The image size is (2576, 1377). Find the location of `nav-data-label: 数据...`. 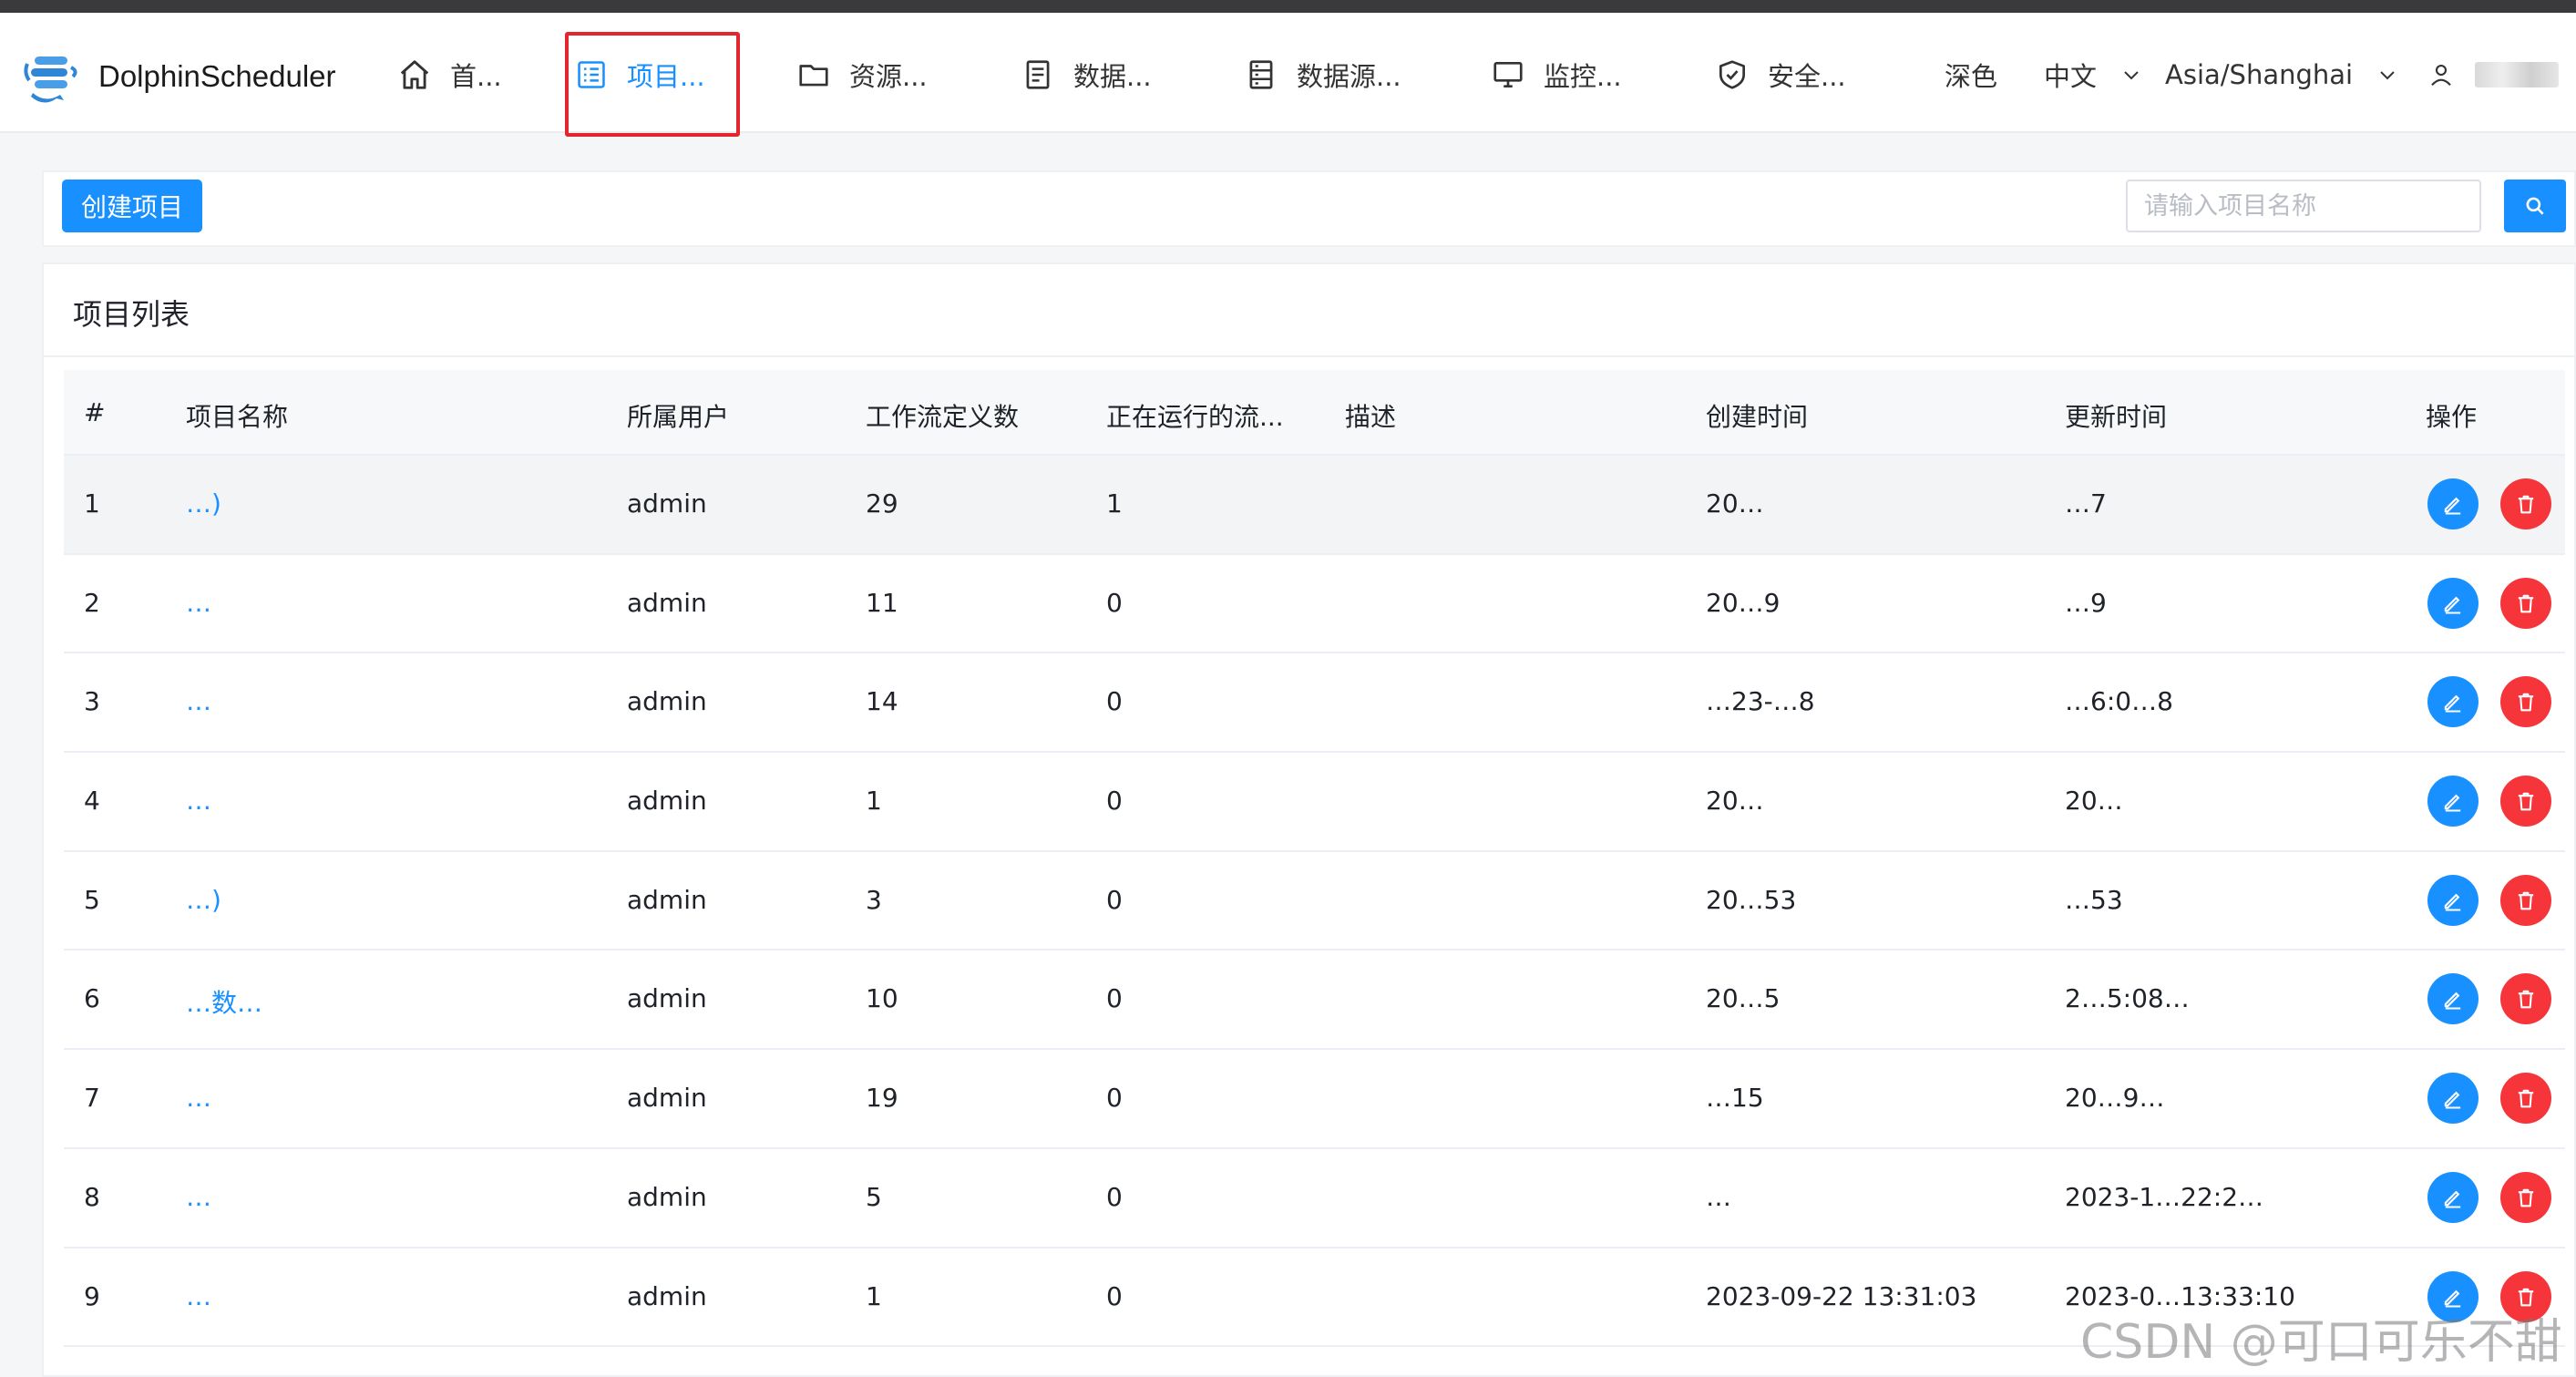

nav-data-label: 数据... is located at coordinates (1112, 76).